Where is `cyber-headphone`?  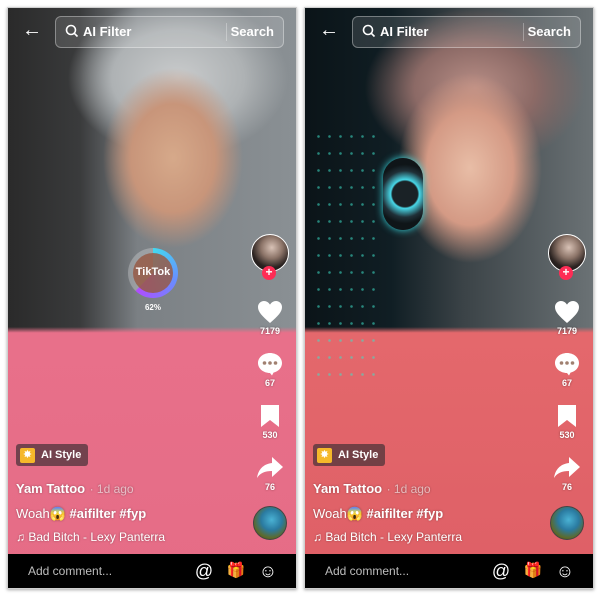 cyber-headphone is located at coordinates (403, 194).